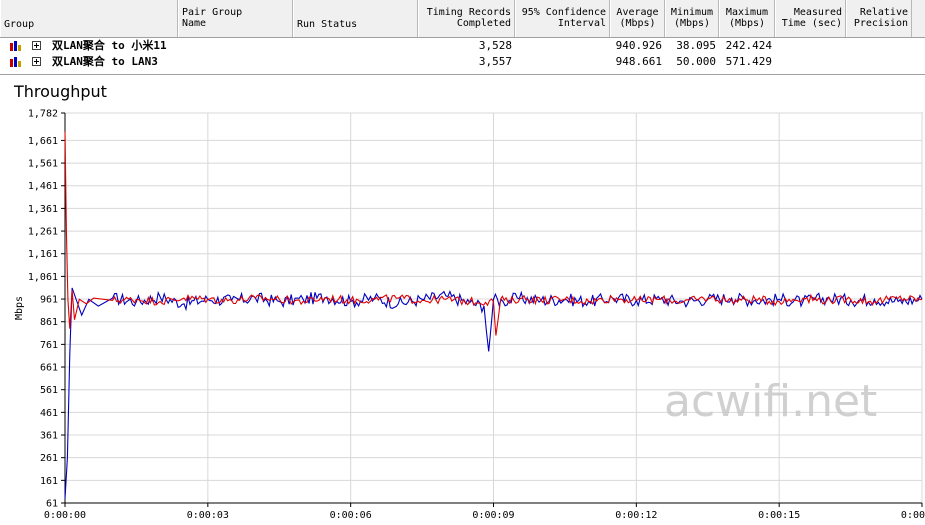 Image resolution: width=925 pixels, height=525 pixels. What do you see at coordinates (913, 515) in the screenshot?
I see `x-tick-label: 0:00:18` at bounding box center [913, 515].